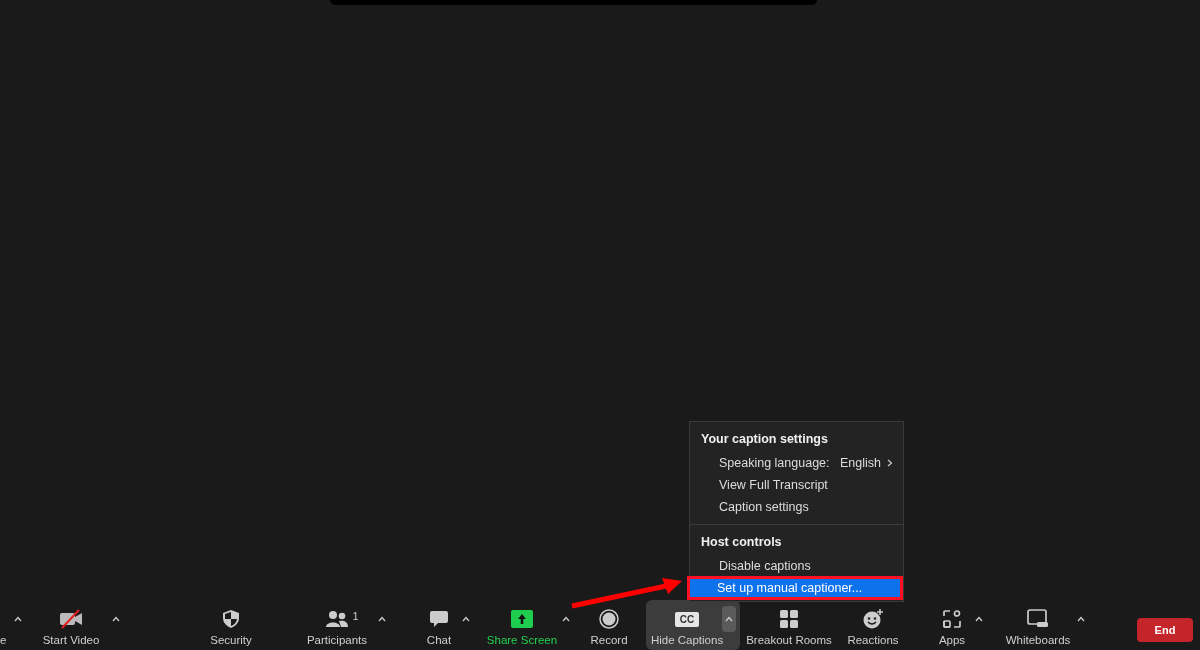 This screenshot has height=650, width=1200. I want to click on menu-heading: Your caption settings, so click(764, 439).